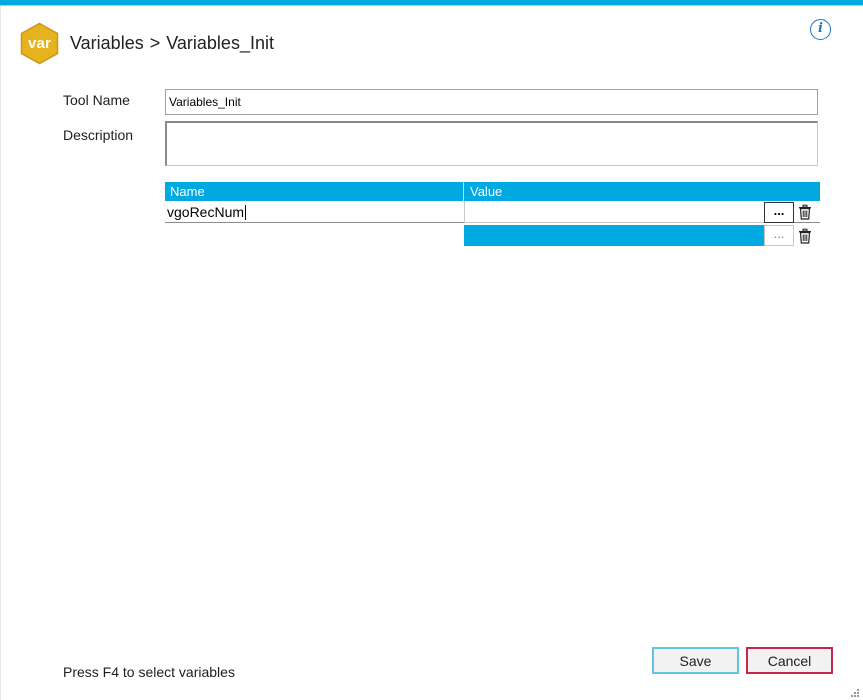 This screenshot has width=863, height=700. What do you see at coordinates (149, 672) in the screenshot?
I see `f4-hint-text: Press F4 to select variables` at bounding box center [149, 672].